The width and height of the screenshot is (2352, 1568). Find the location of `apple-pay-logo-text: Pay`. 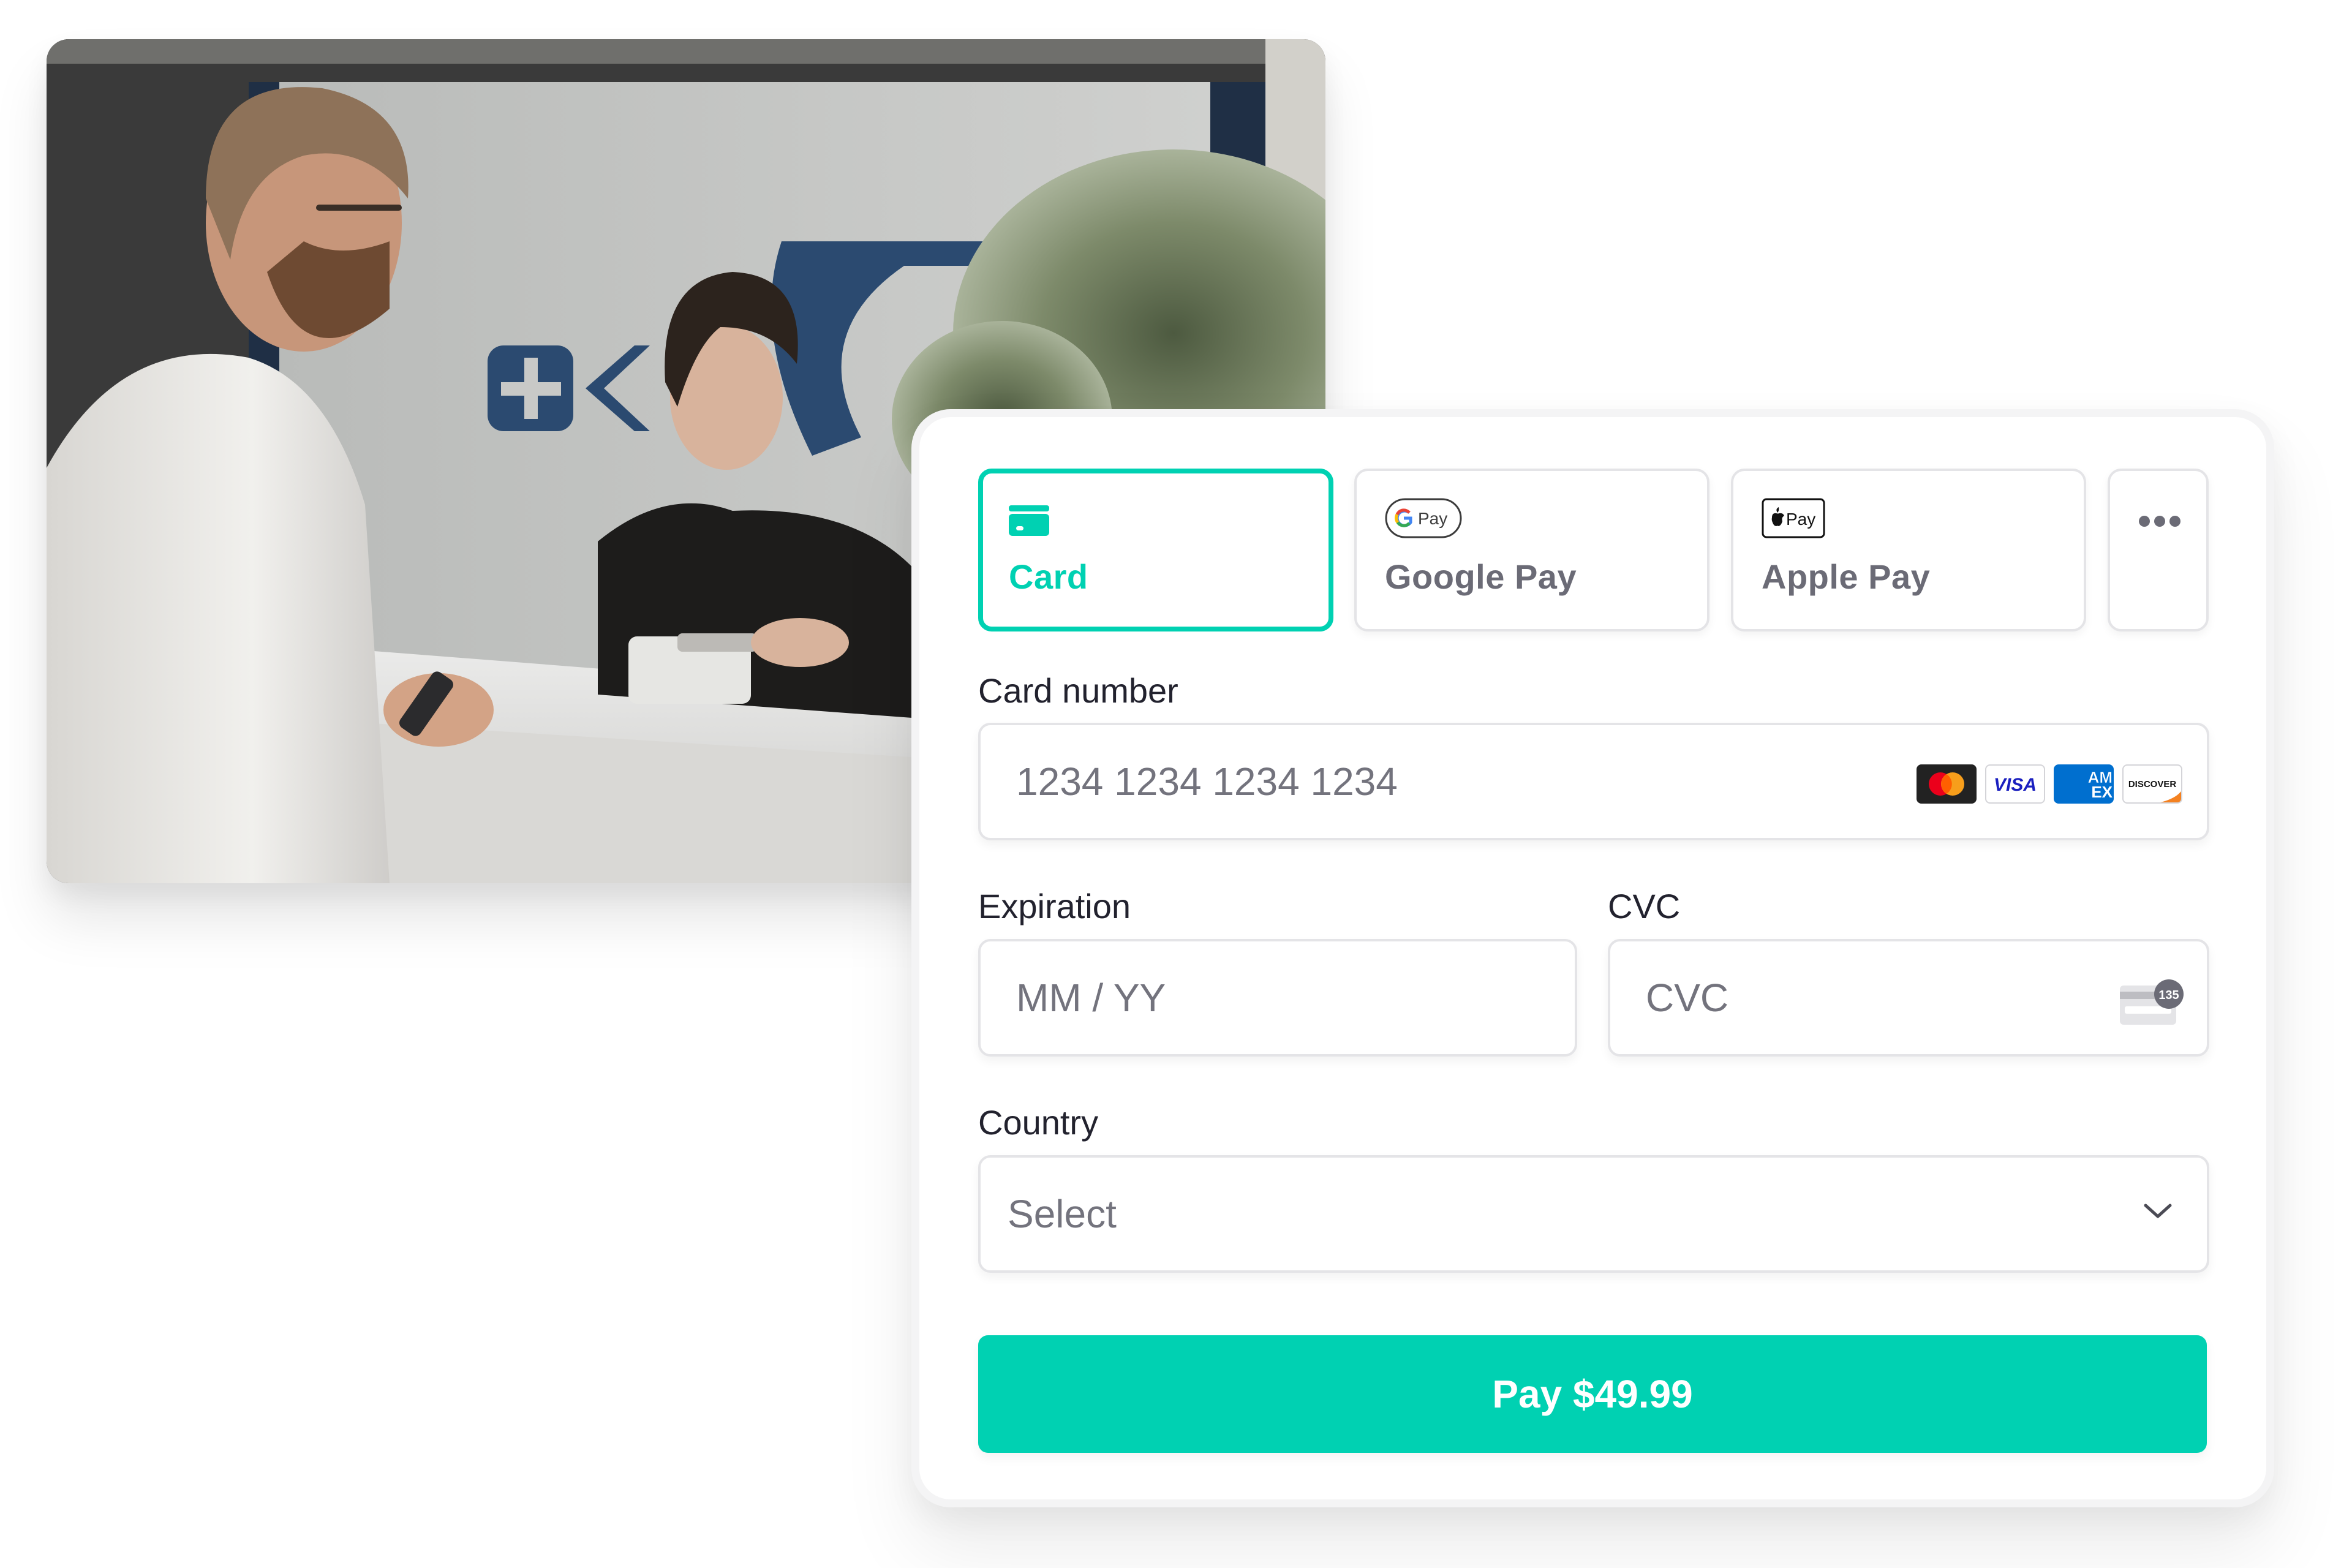

apple-pay-logo-text: Pay is located at coordinates (1801, 519).